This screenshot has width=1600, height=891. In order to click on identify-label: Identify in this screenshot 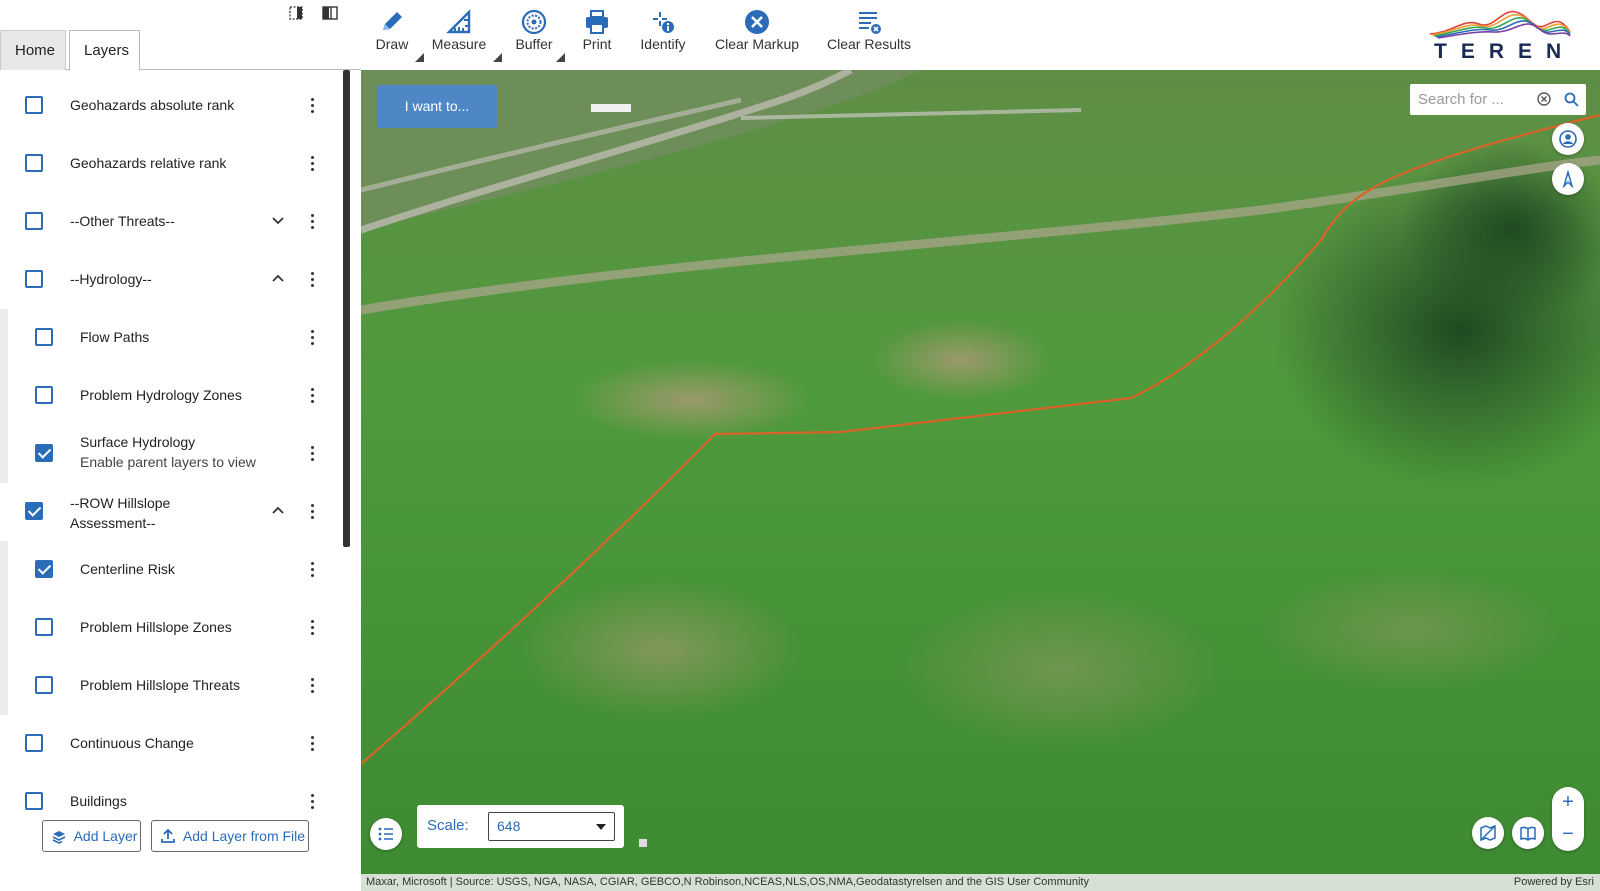, I will do `click(663, 44)`.